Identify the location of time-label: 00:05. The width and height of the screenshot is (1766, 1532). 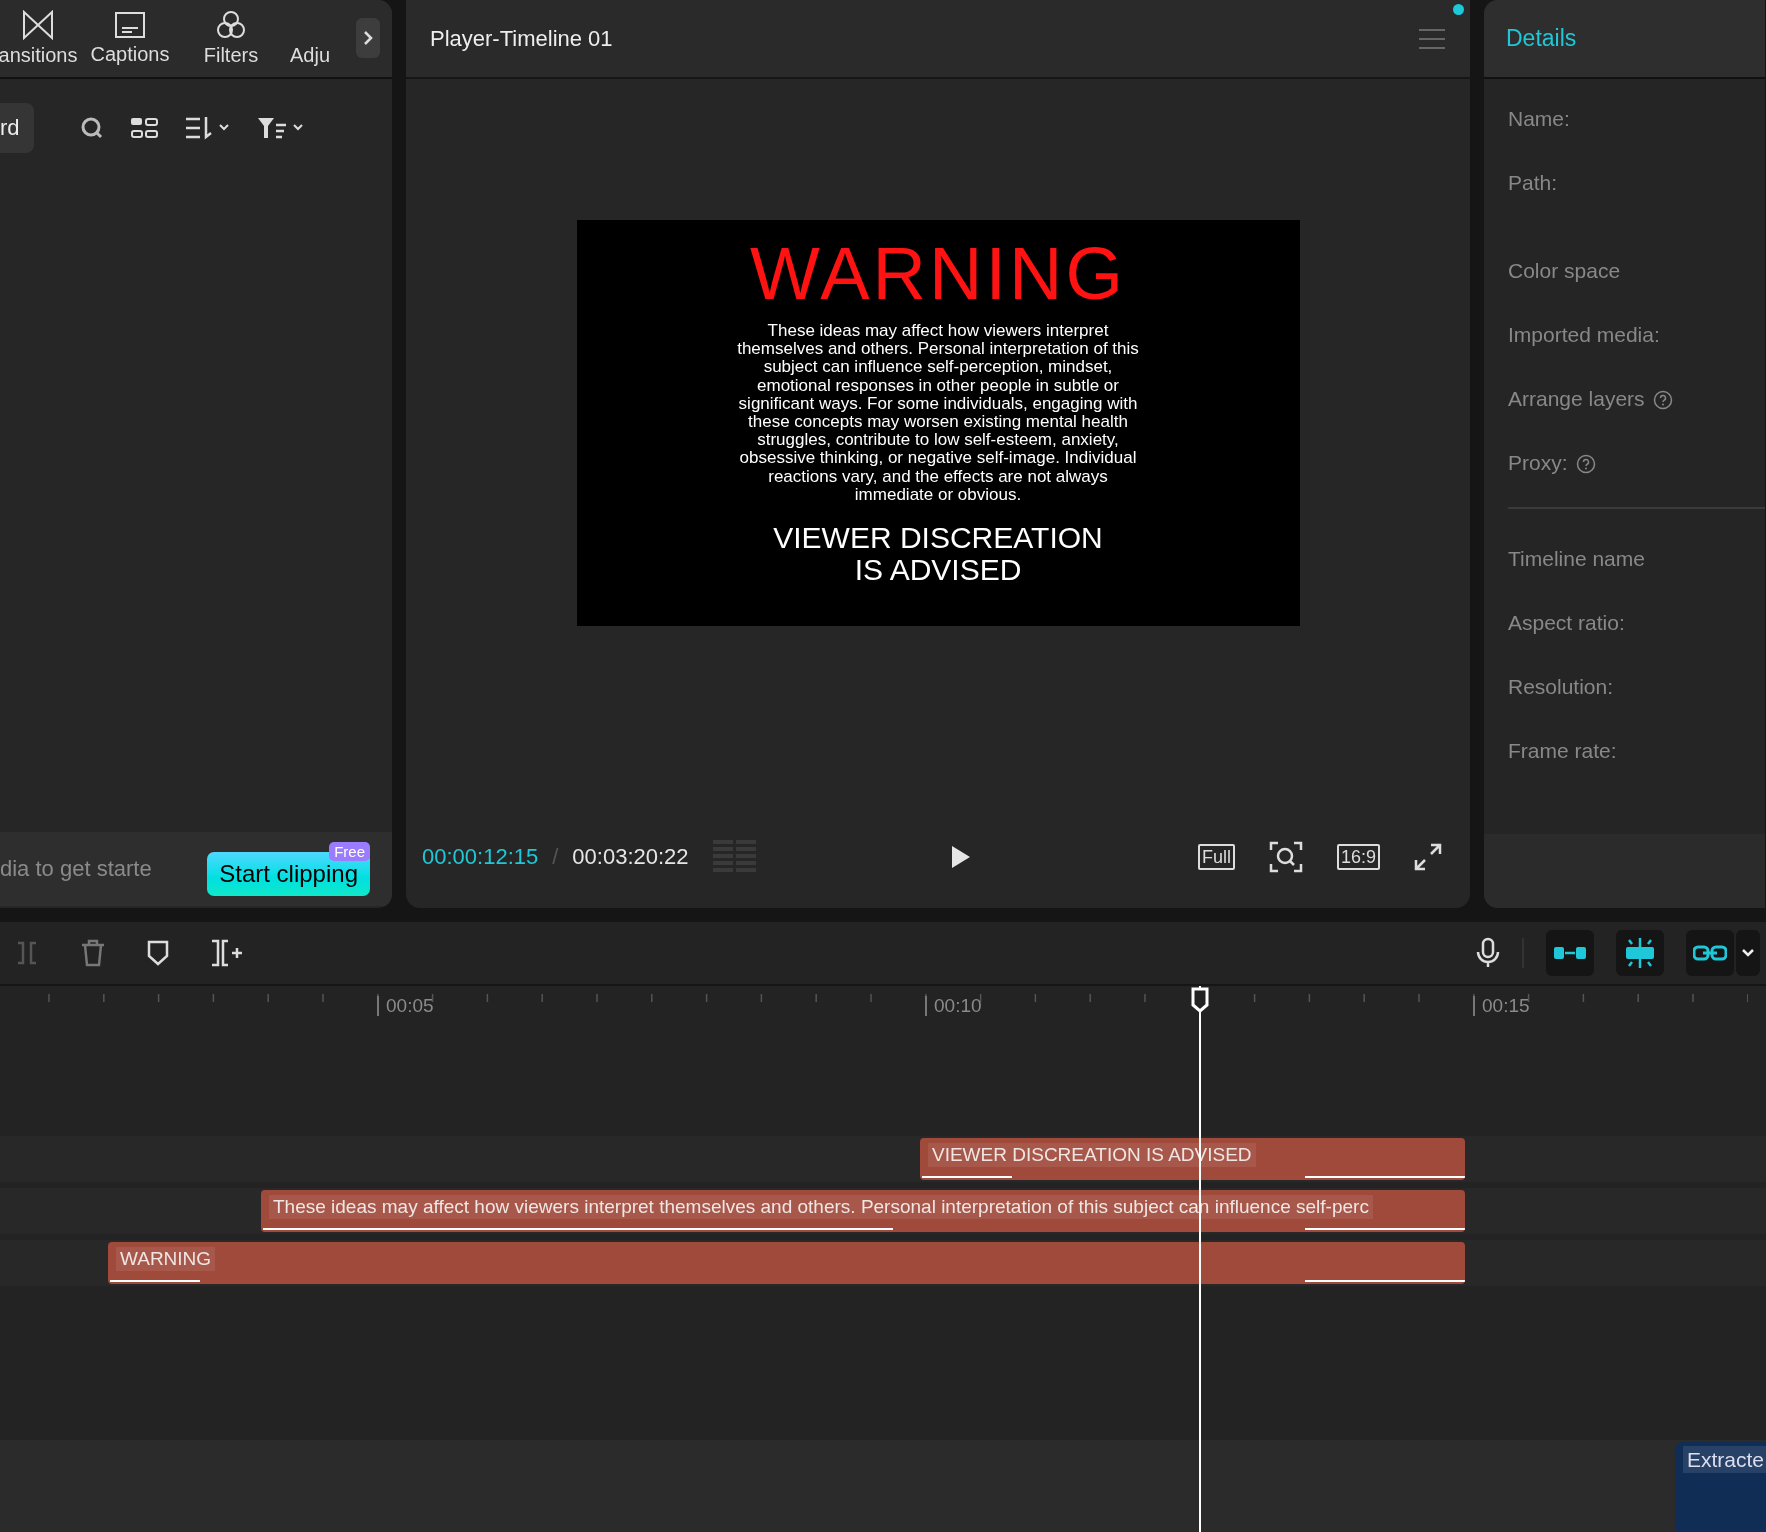
(405, 1006).